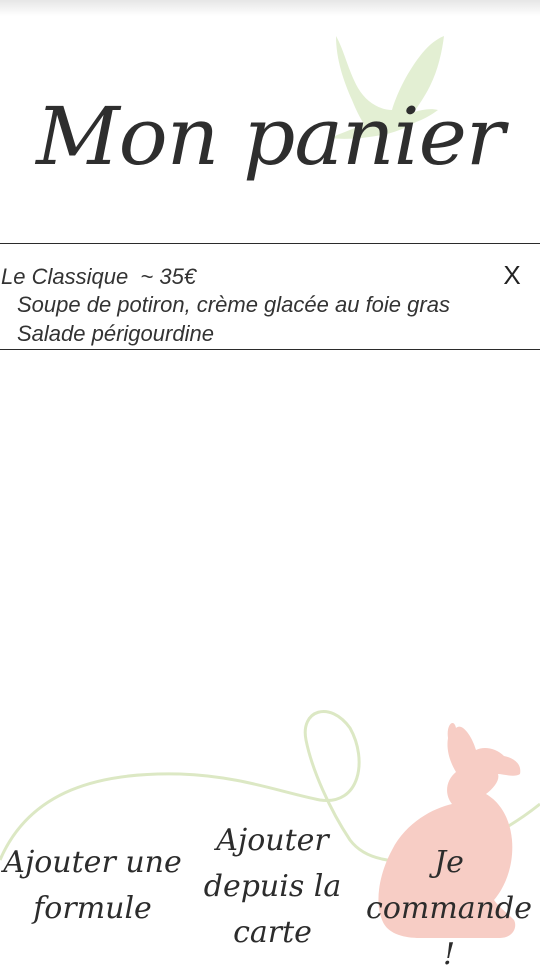  What do you see at coordinates (99, 276) in the screenshot?
I see `cart-item-name: Le Classique ~ 35€` at bounding box center [99, 276].